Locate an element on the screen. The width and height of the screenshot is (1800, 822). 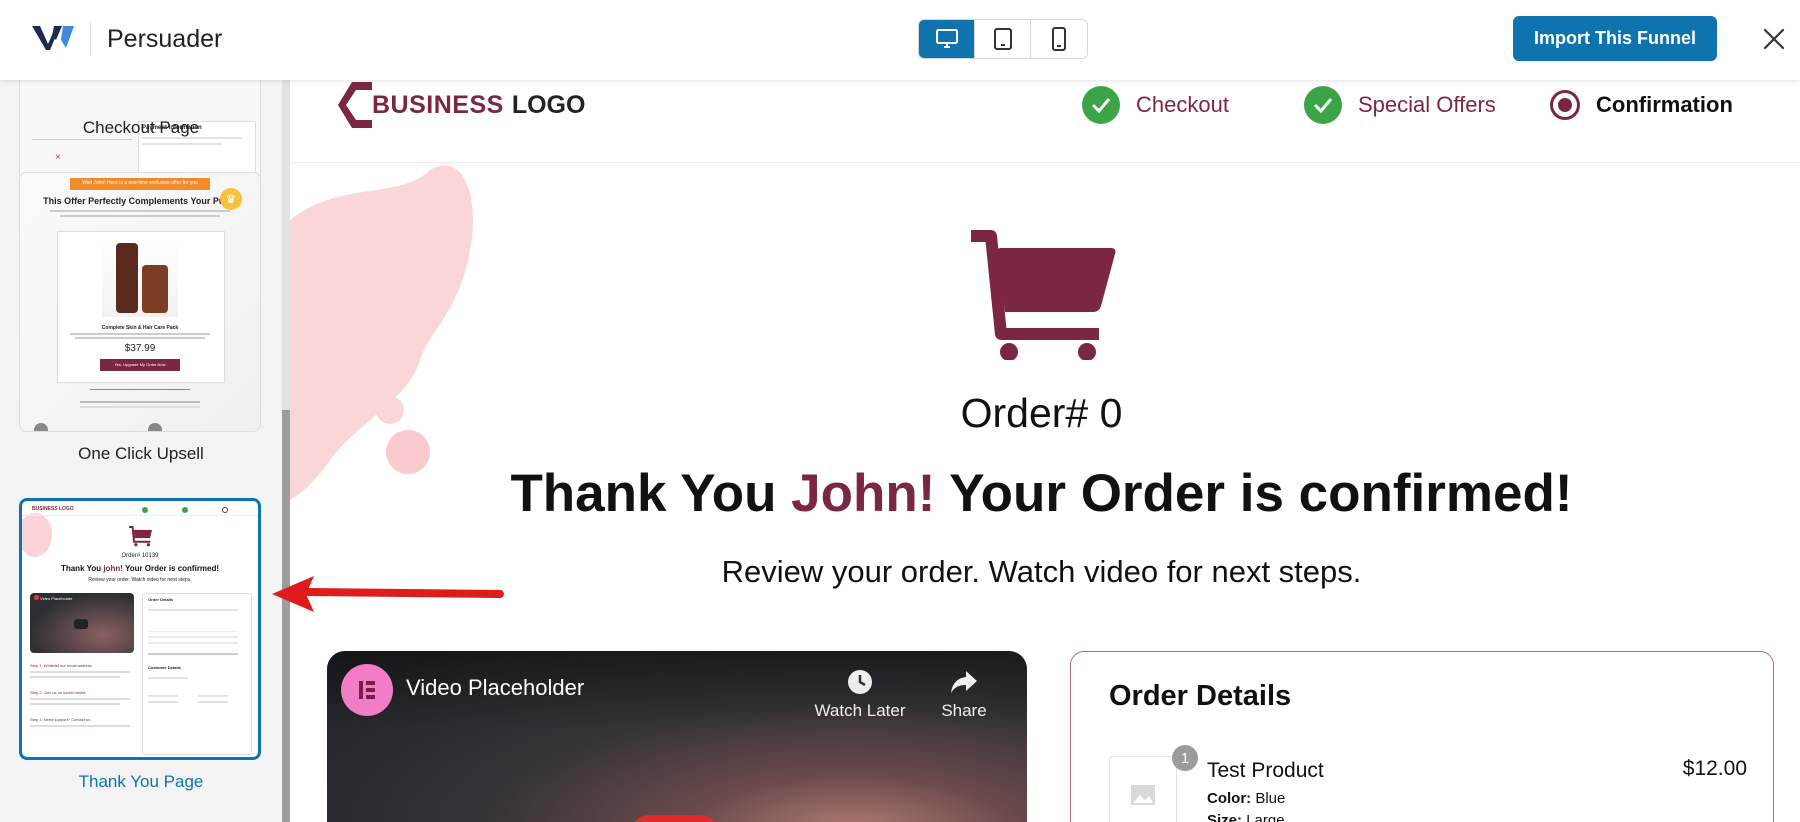
order-number: Order# 0 is located at coordinates (1041, 413).